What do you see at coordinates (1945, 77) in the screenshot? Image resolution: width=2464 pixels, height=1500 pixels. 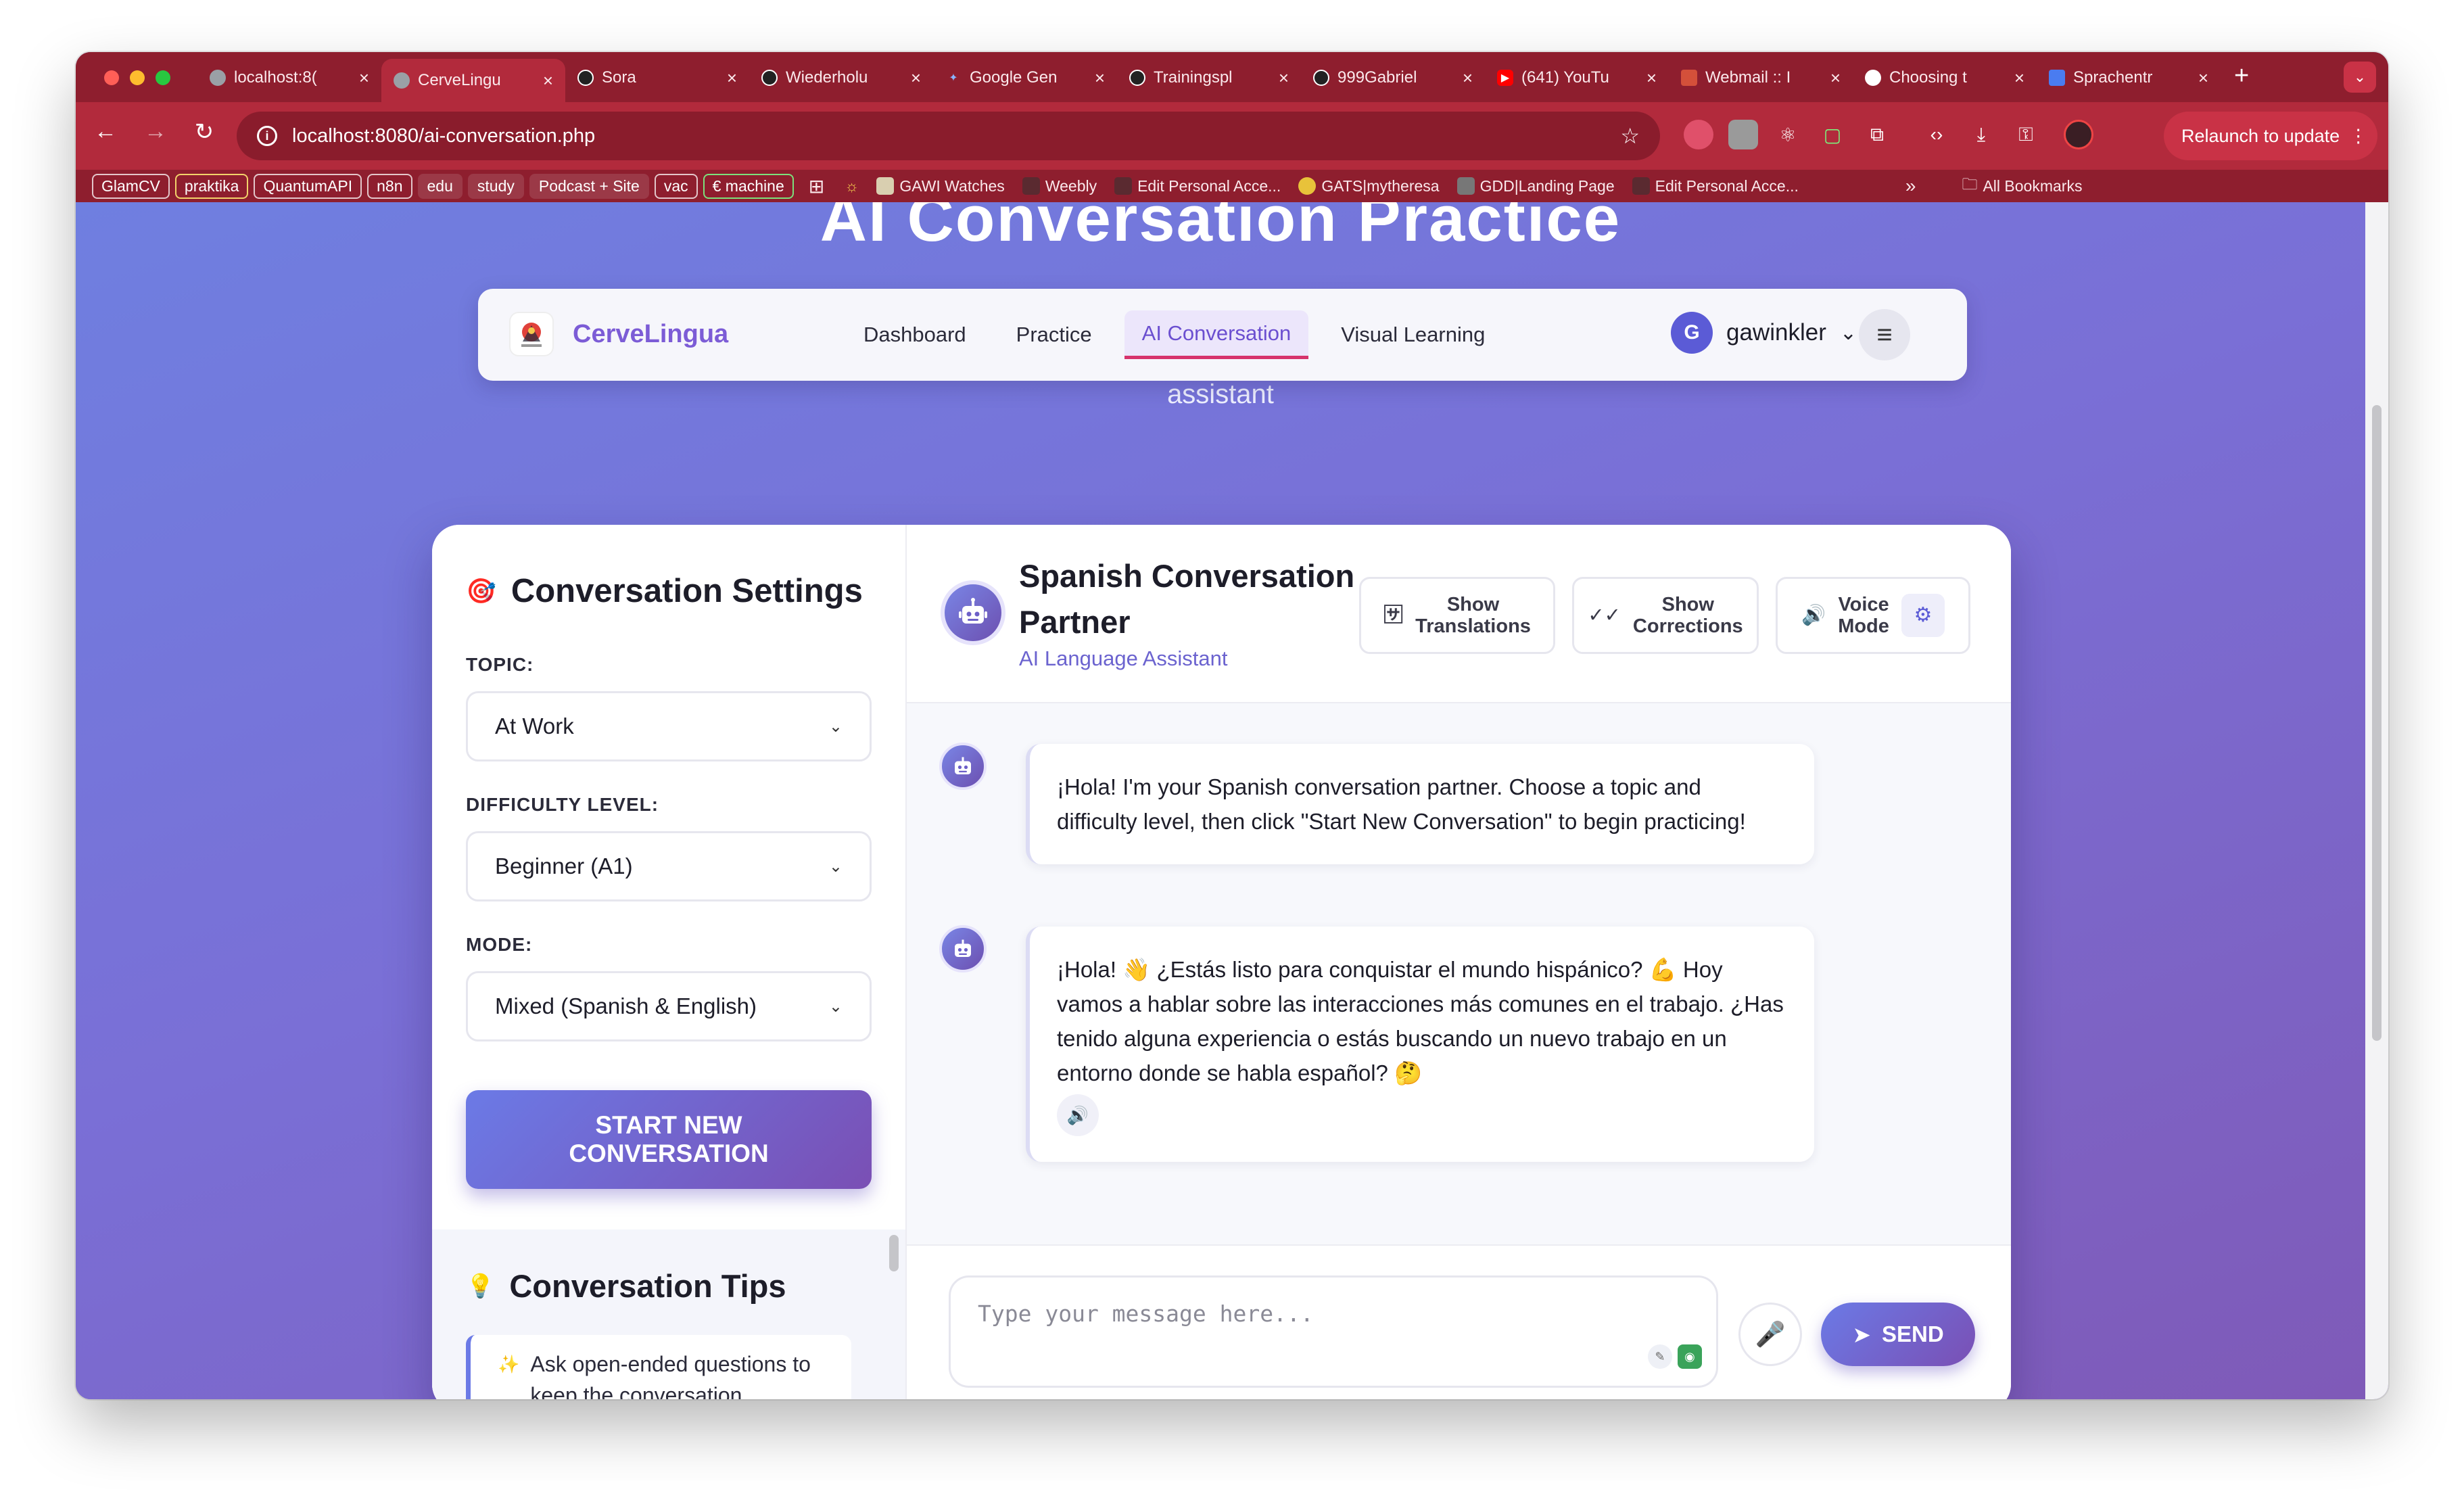 I see `browser-tab: Choosing t ×` at bounding box center [1945, 77].